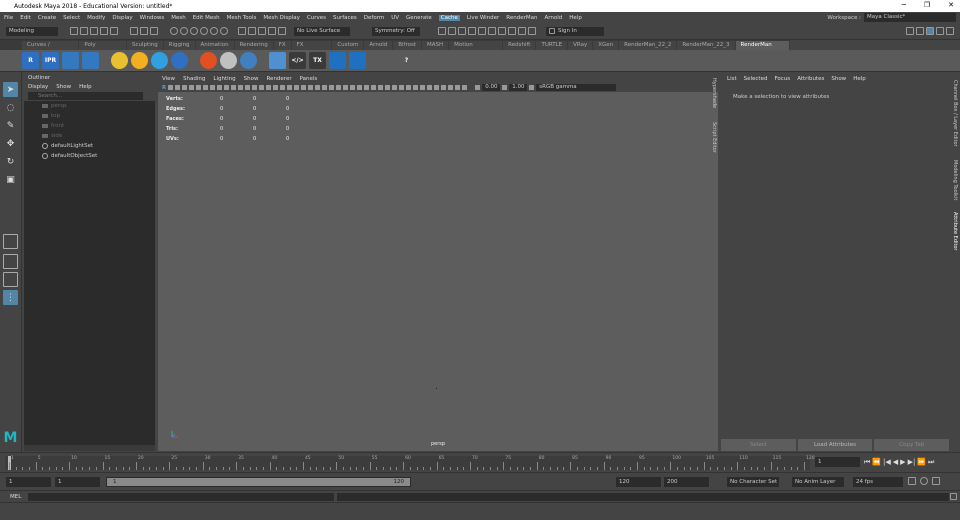 This screenshot has height=520, width=960. Describe the element at coordinates (867, 462) in the screenshot. I see `go-to-start-icon: ⏮` at that location.